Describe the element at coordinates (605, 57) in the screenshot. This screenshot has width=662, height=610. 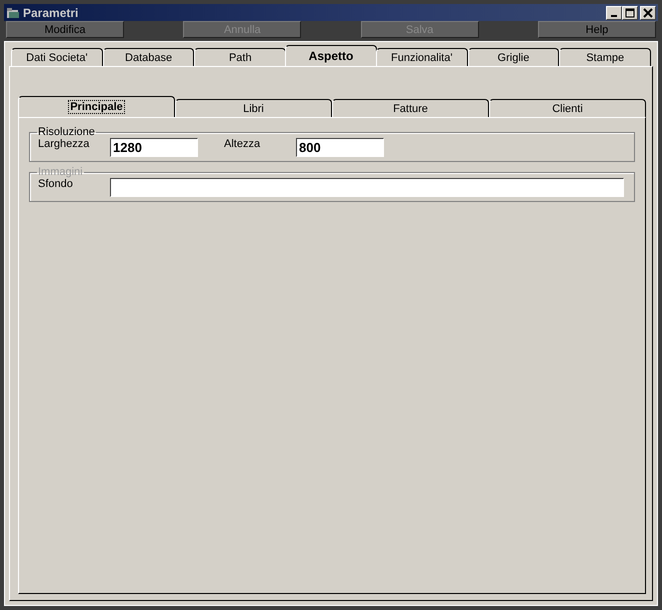
I see `tab: Stampe` at that location.